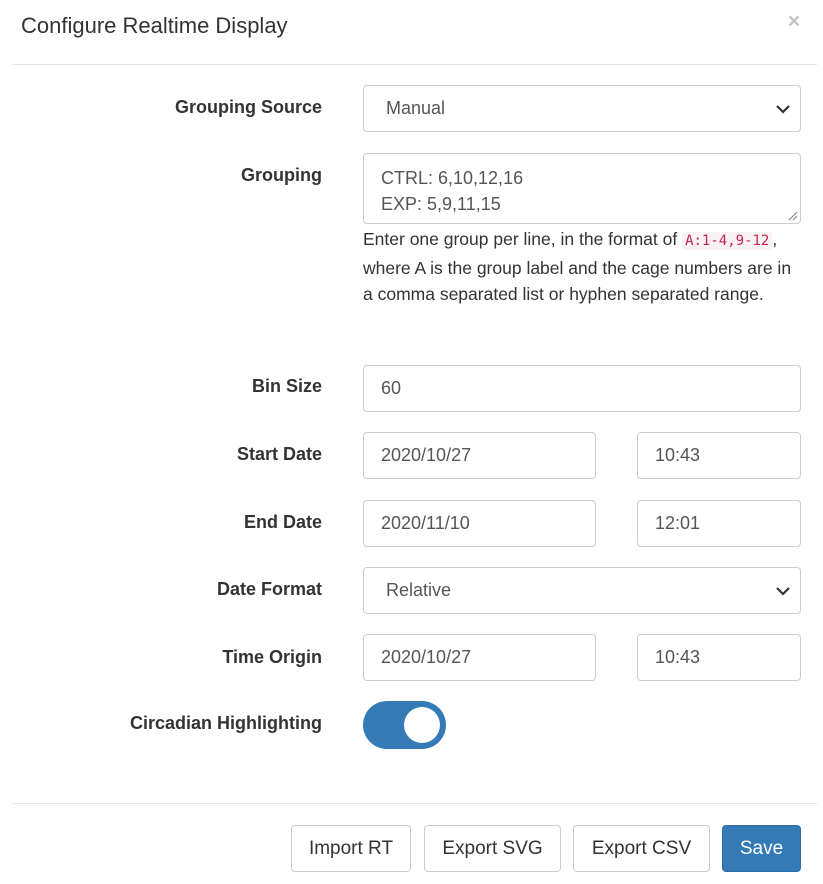 The height and width of the screenshot is (884, 823). Describe the element at coordinates (414, 803) in the screenshot. I see `footer-divider` at that location.